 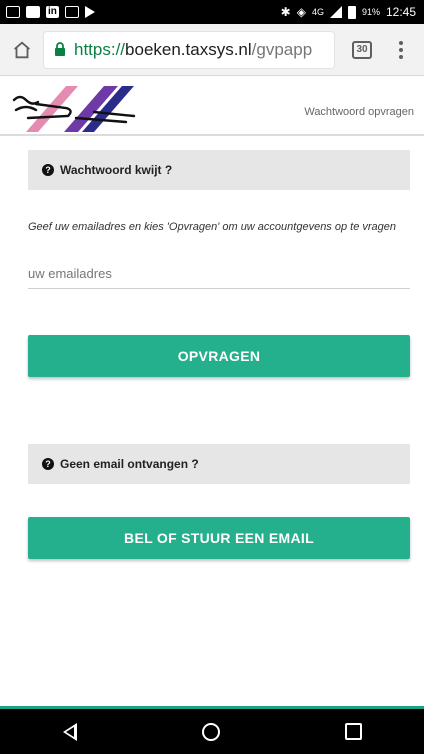 I want to click on email-input, so click(x=219, y=273).